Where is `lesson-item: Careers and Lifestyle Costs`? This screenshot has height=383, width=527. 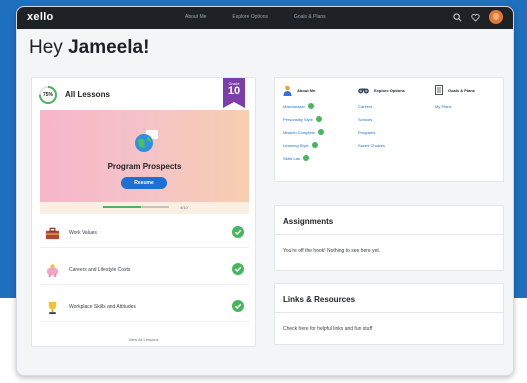 lesson-item: Careers and Lifestyle Costs is located at coordinates (144, 270).